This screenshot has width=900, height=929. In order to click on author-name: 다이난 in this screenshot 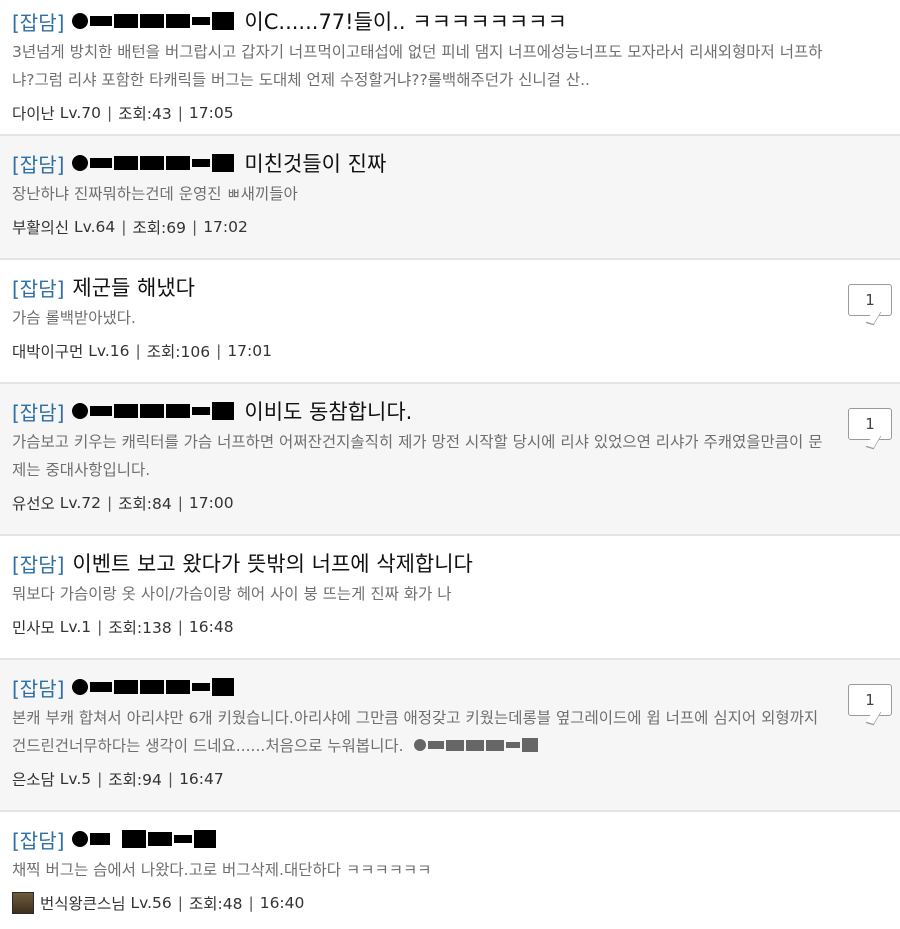, I will do `click(33, 114)`.